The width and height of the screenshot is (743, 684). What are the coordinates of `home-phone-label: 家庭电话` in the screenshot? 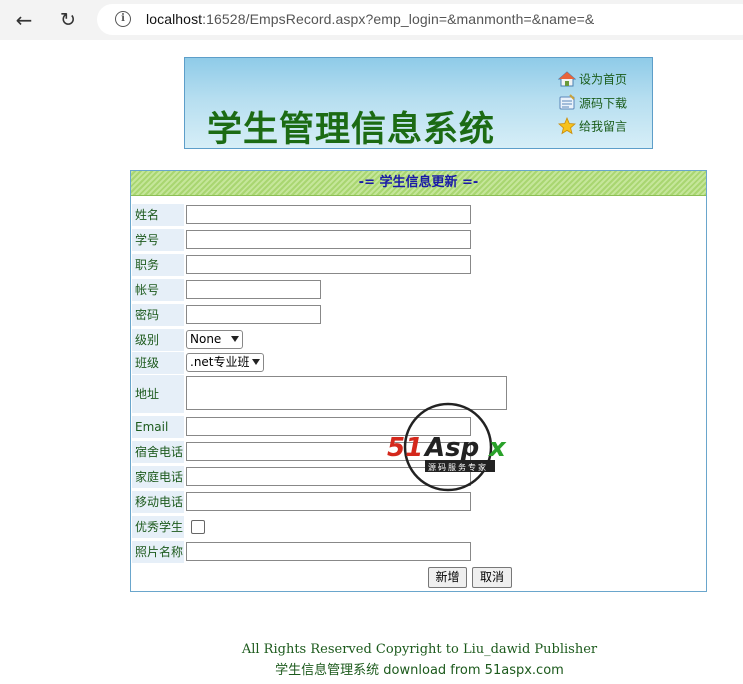 It's located at (158, 477).